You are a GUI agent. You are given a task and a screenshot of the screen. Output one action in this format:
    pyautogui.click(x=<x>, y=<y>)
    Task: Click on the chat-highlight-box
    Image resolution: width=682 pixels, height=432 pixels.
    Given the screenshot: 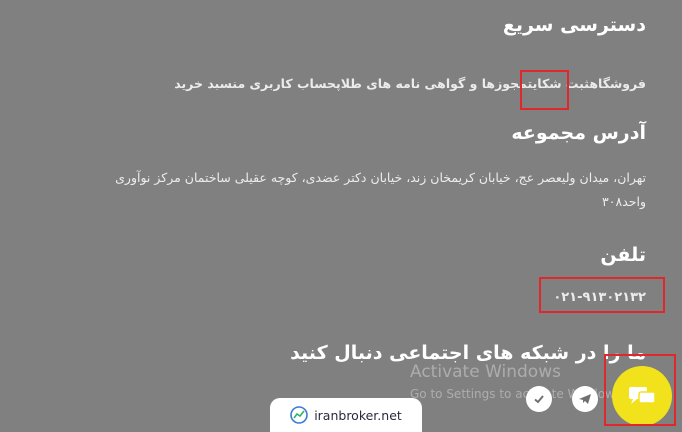 What is the action you would take?
    pyautogui.click(x=640, y=390)
    